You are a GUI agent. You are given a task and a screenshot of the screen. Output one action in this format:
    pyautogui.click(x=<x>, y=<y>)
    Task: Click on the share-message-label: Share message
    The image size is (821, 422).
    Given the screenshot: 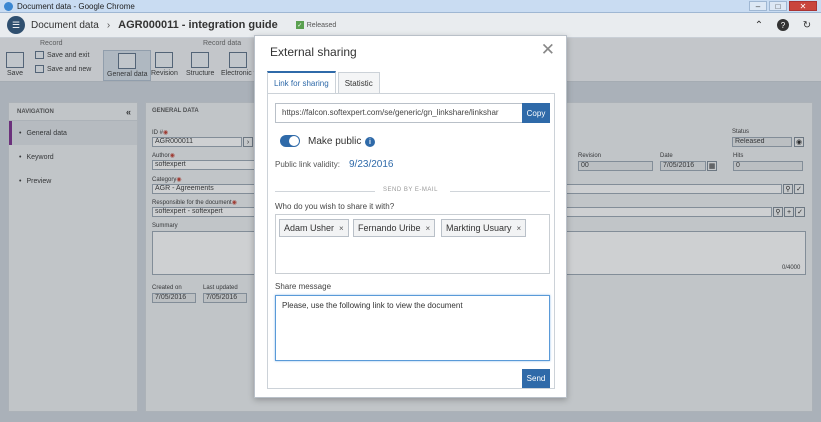 What is the action you would take?
    pyautogui.click(x=303, y=286)
    